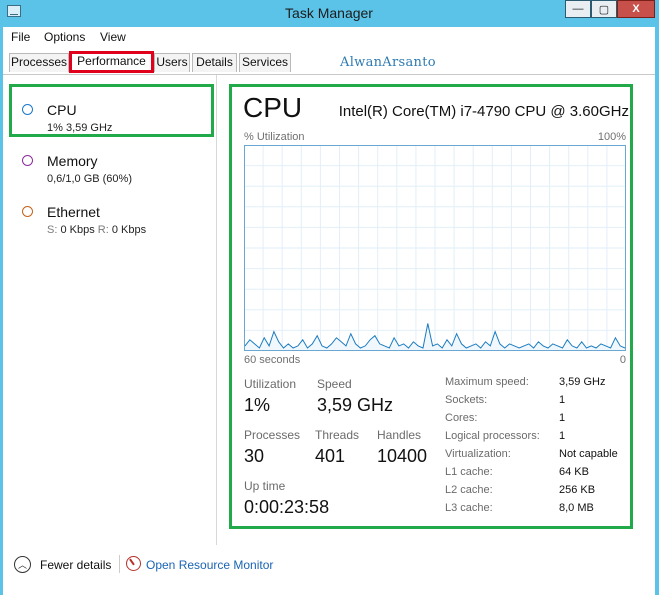 The height and width of the screenshot is (595, 659). What do you see at coordinates (604, 9) in the screenshot?
I see `maximize-button: ▢` at bounding box center [604, 9].